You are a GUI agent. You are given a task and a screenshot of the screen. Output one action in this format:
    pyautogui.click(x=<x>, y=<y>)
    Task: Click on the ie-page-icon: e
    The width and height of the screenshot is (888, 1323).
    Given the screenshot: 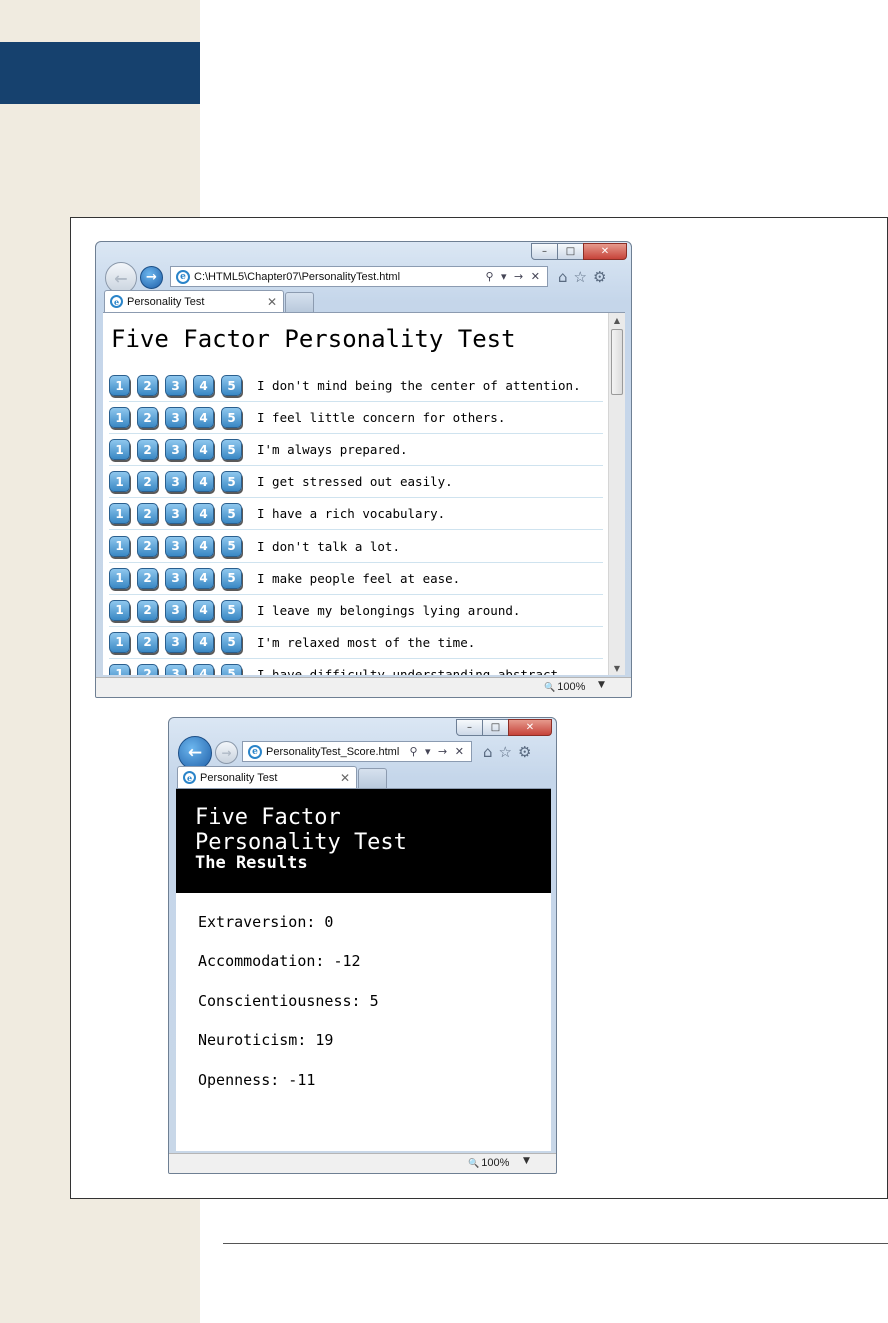 What is the action you would take?
    pyautogui.click(x=183, y=276)
    